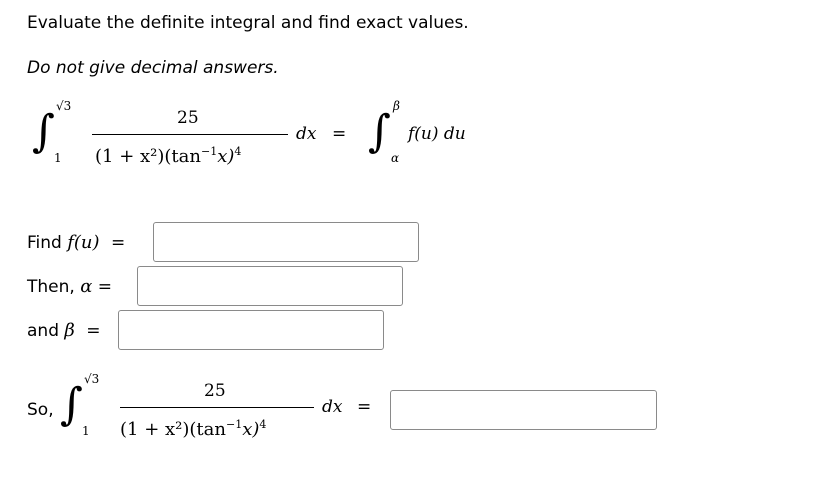 The image size is (831, 493). Describe the element at coordinates (118, 243) in the screenshot. I see `find-equals: =` at that location.